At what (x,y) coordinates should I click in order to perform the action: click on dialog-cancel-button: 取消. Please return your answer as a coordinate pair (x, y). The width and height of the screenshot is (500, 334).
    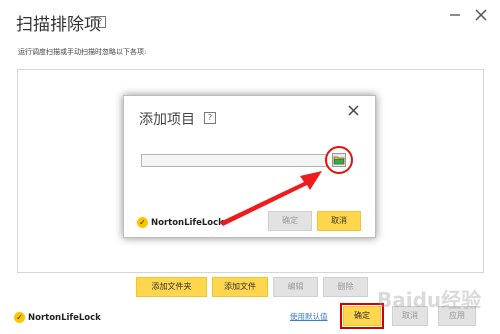
    Looking at the image, I should click on (339, 221).